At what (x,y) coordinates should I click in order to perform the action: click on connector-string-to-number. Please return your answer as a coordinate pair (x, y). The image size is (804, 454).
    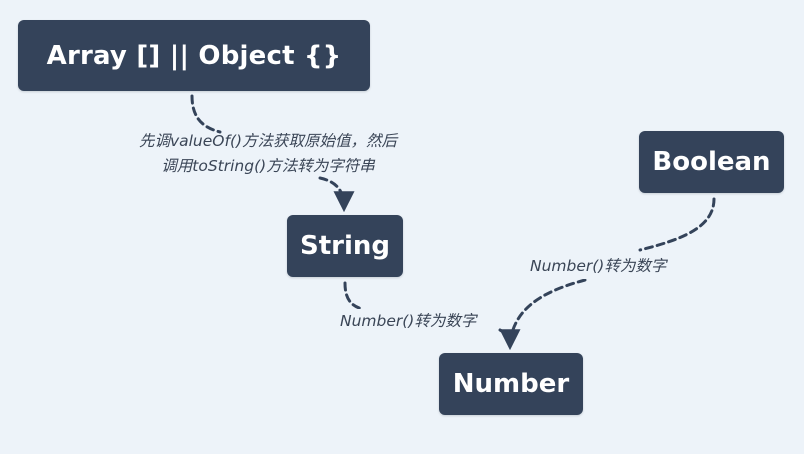
    Looking at the image, I should click on (353, 296).